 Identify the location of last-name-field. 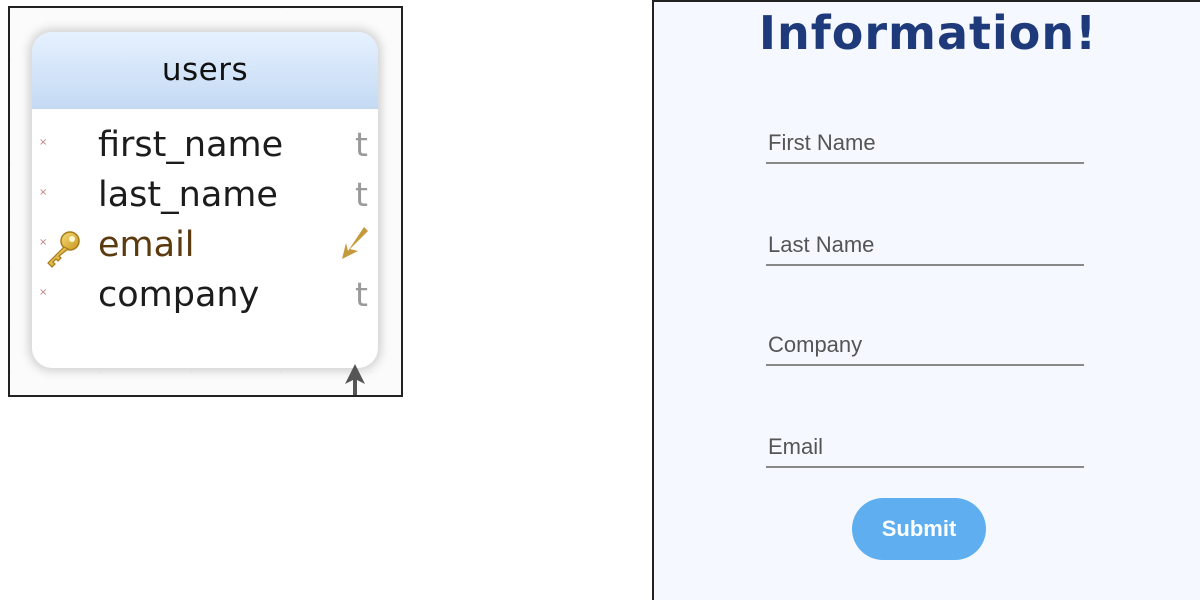
(925, 246).